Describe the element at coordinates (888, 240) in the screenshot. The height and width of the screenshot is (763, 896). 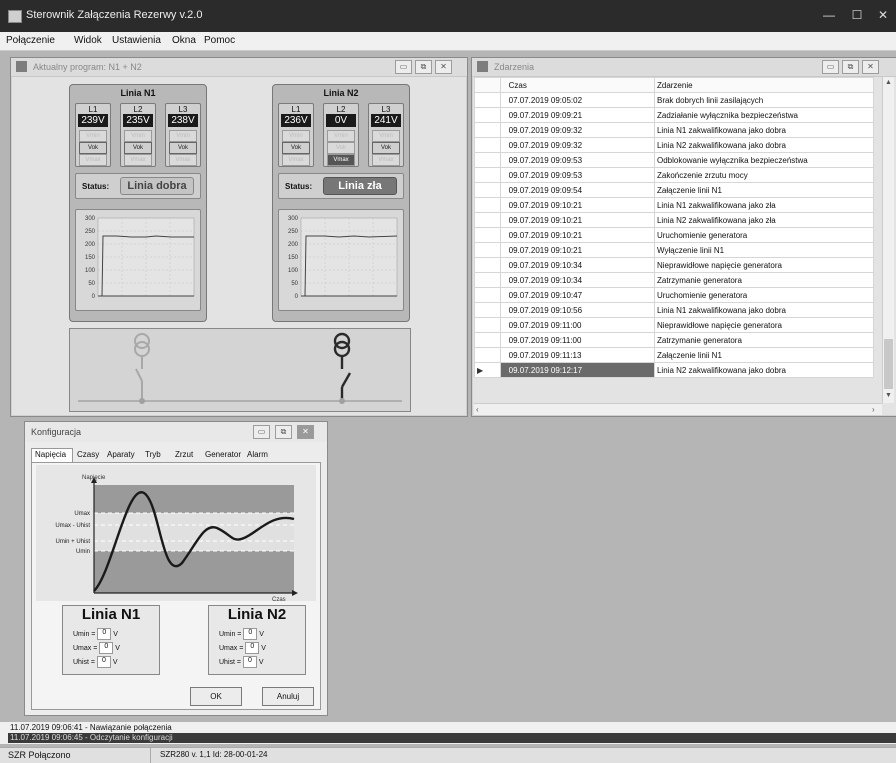
I see `vertical-scrollbar: ▲ ▼` at that location.